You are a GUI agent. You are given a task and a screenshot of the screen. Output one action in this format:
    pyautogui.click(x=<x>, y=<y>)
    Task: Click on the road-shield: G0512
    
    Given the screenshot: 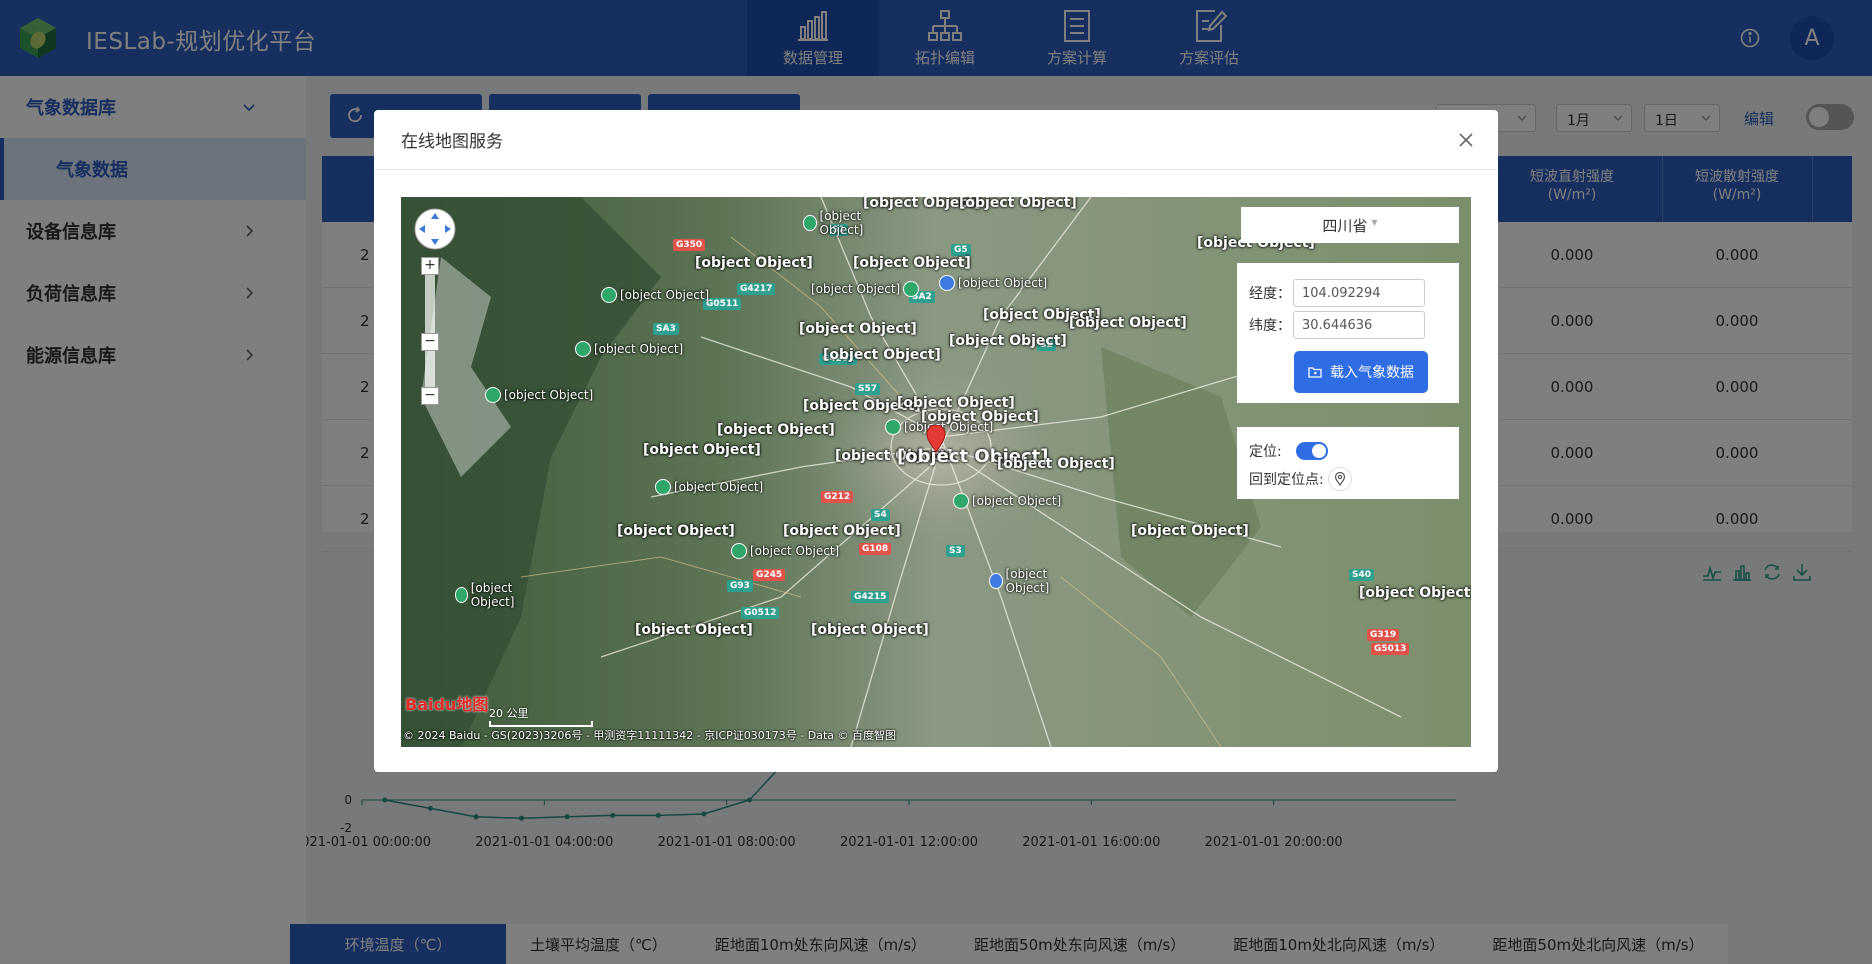 What is the action you would take?
    pyautogui.click(x=760, y=613)
    